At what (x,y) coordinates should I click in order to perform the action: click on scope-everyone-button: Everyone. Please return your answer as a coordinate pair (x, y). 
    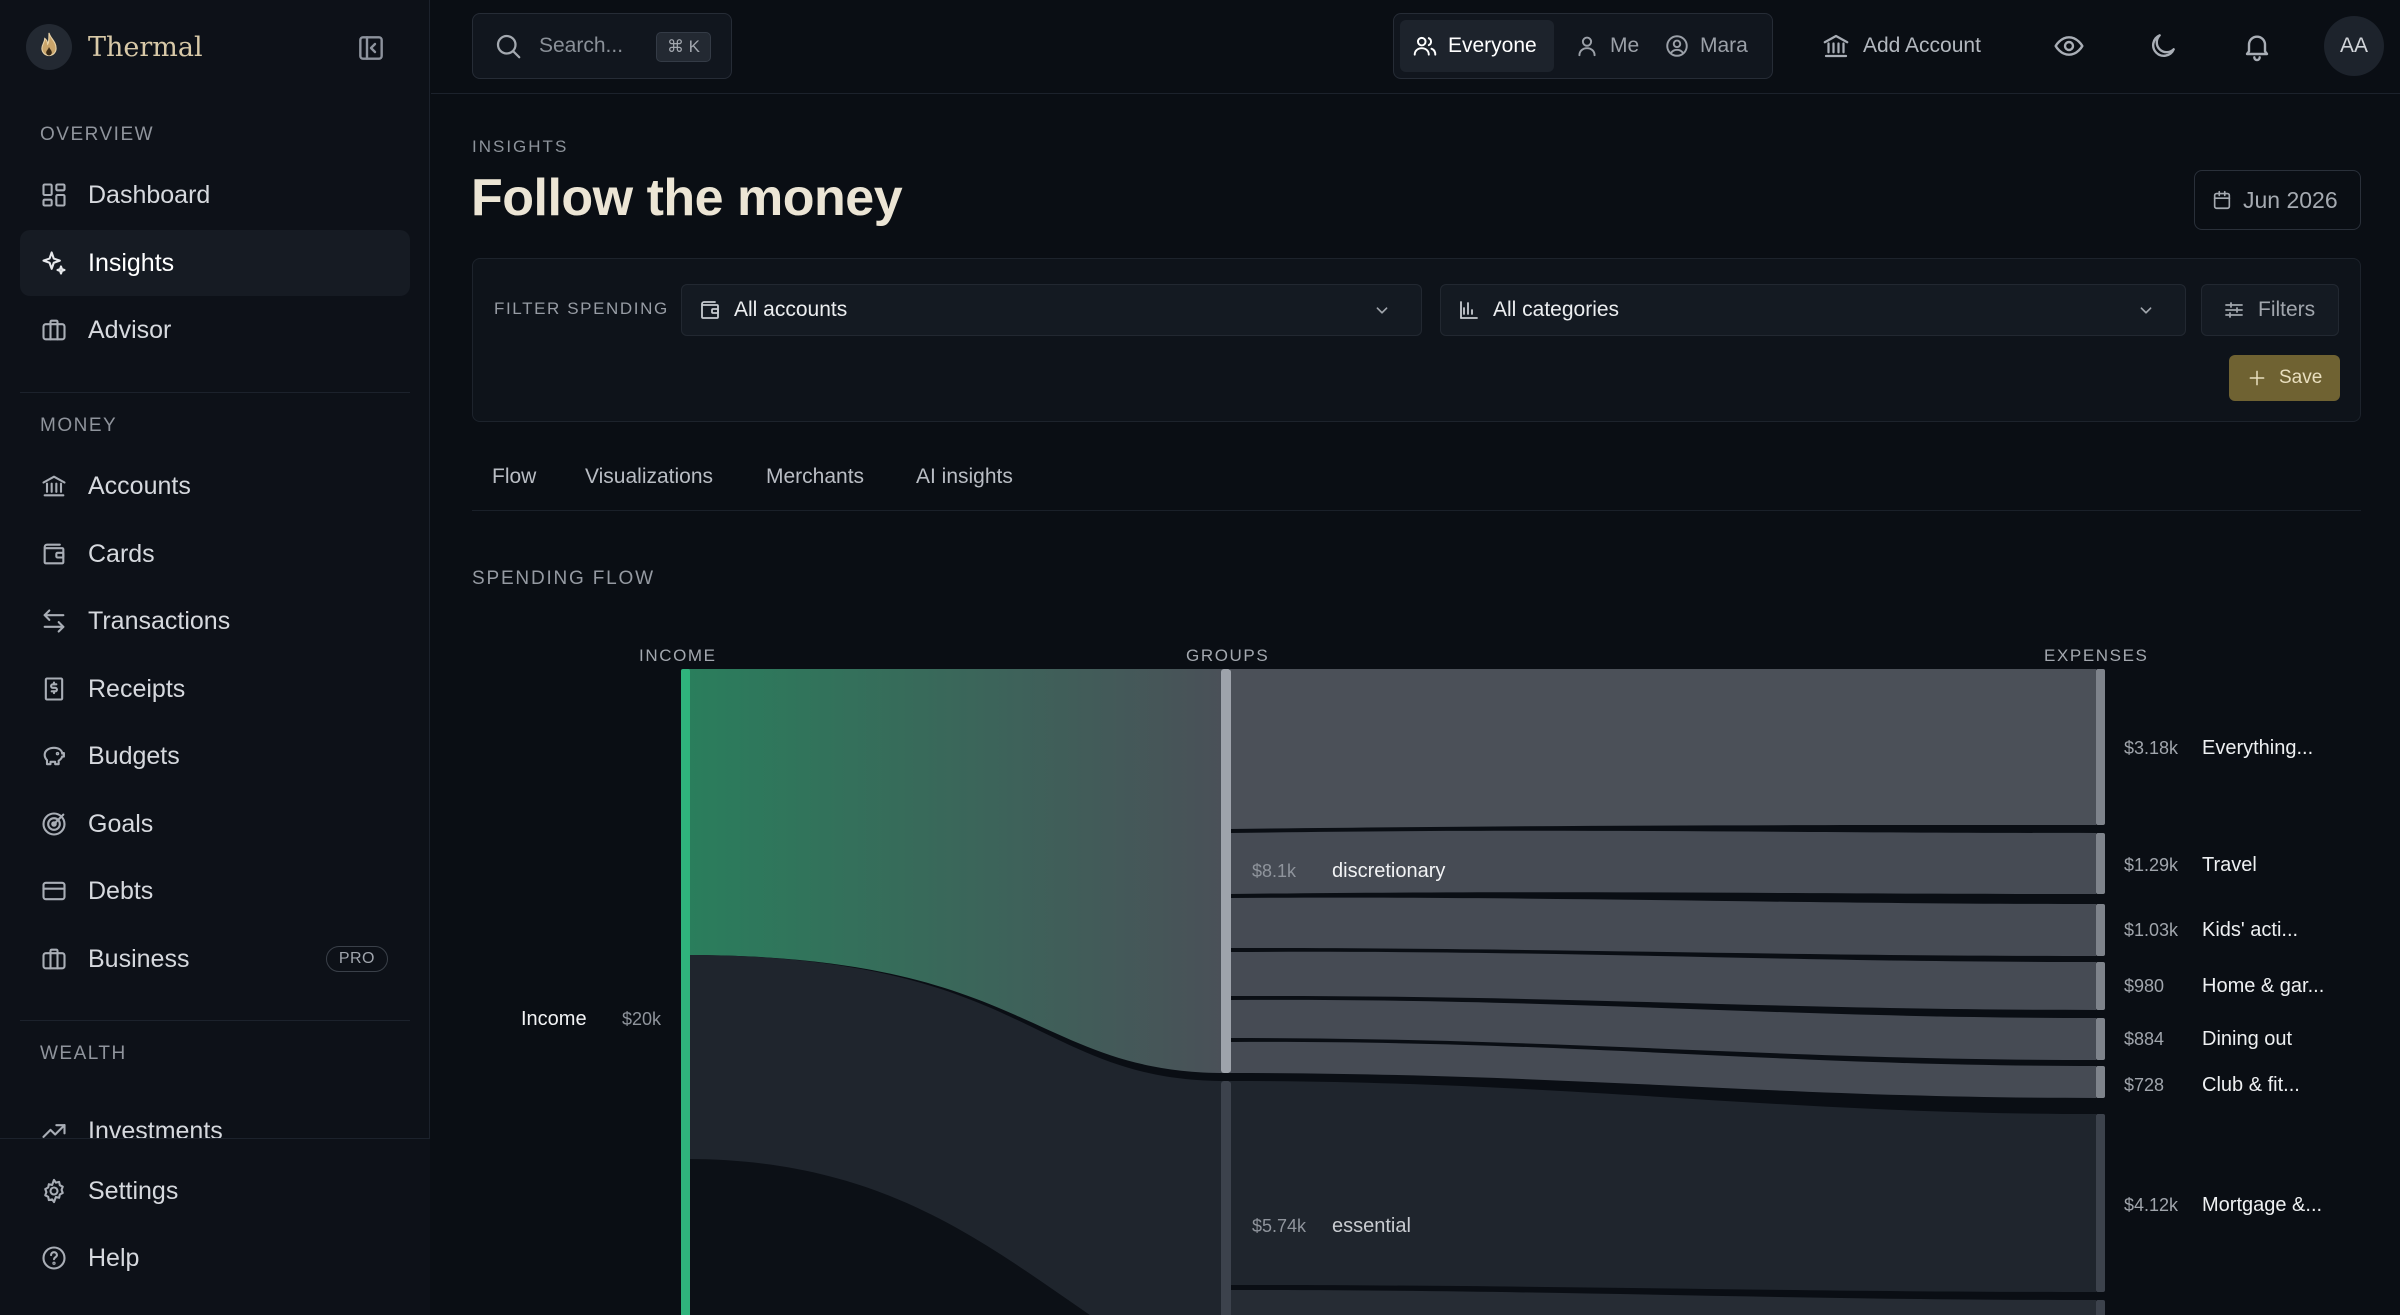
    Looking at the image, I should click on (1477, 46).